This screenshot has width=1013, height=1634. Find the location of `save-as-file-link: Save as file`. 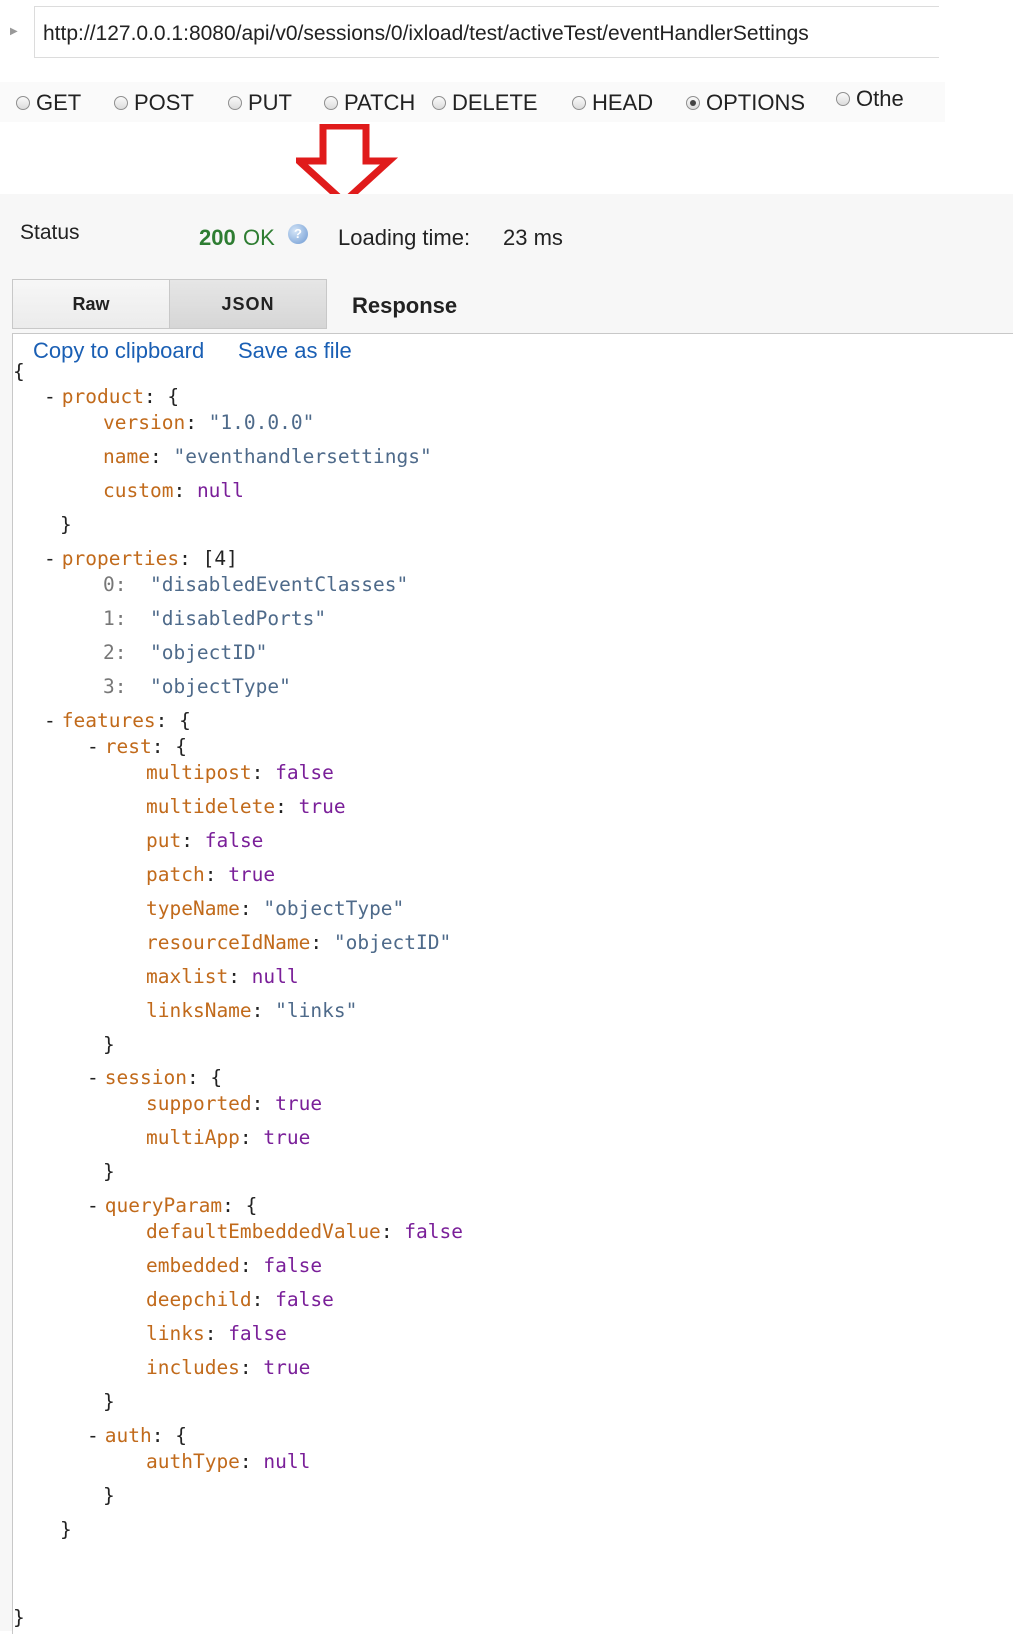

save-as-file-link: Save as file is located at coordinates (295, 351).